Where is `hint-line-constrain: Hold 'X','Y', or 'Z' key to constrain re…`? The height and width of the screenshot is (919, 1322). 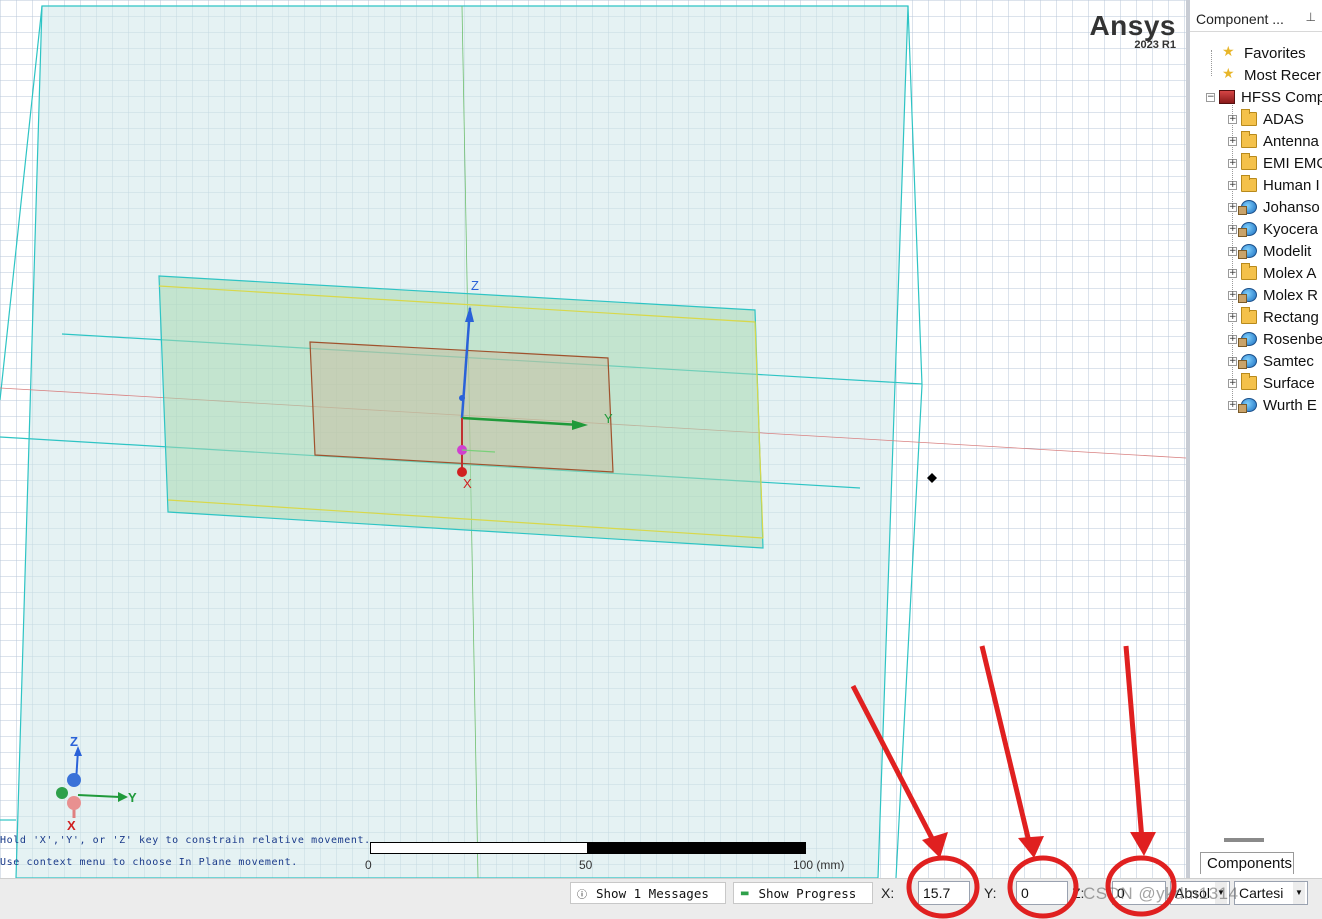
hint-line-constrain: Hold 'X','Y', or 'Z' key to constrain re… is located at coordinates (185, 840).